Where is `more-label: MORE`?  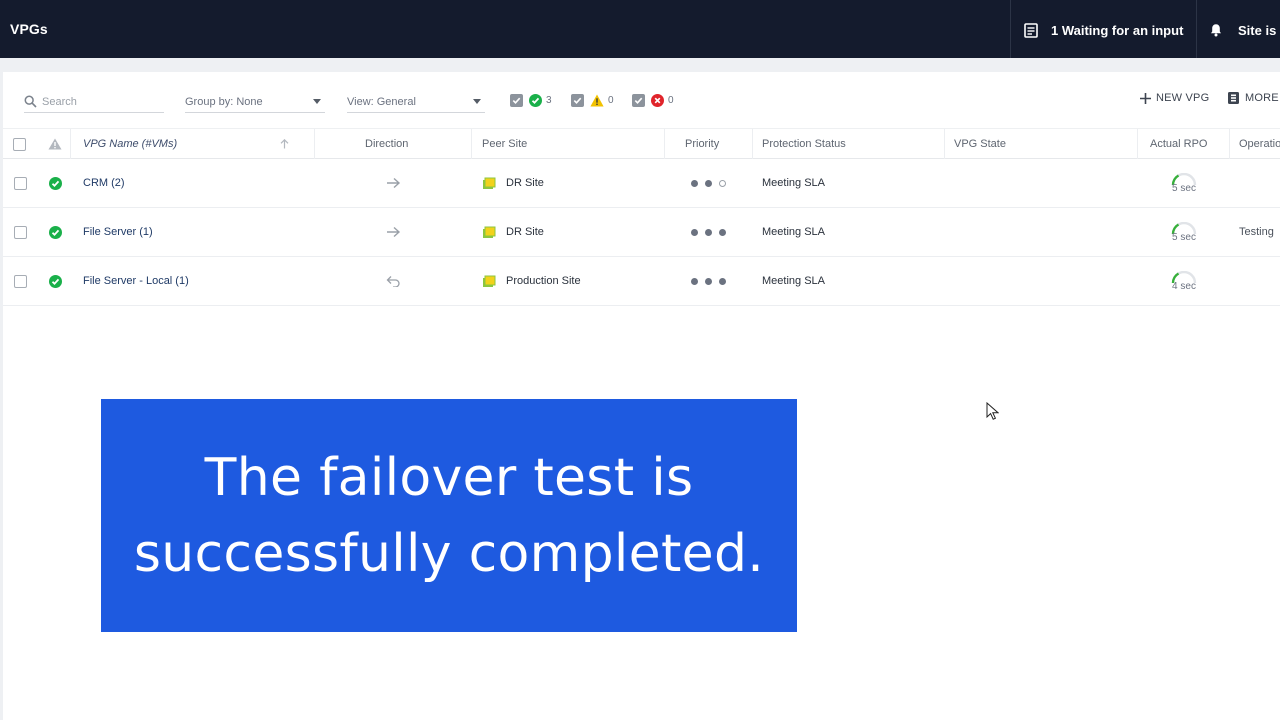 more-label: MORE is located at coordinates (1262, 98).